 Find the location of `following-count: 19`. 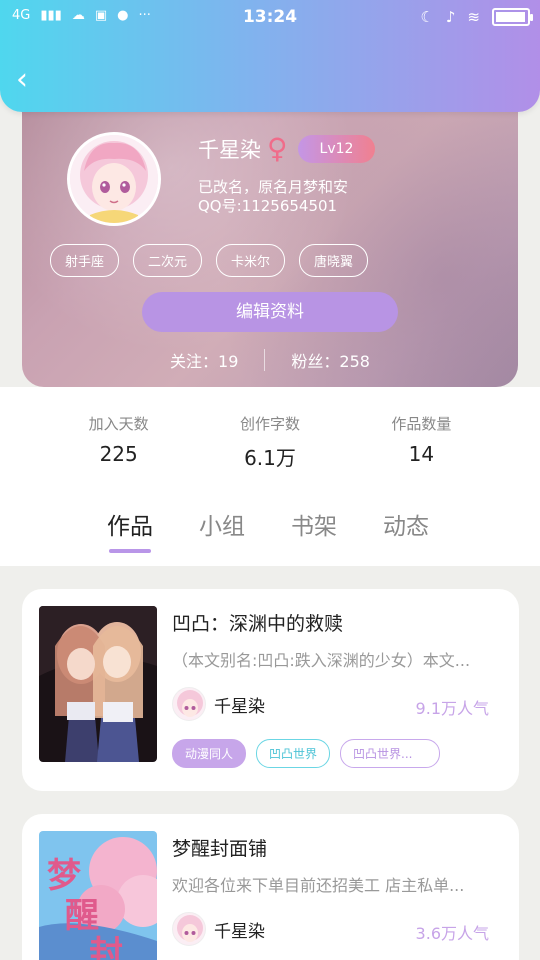

following-count: 19 is located at coordinates (228, 361).